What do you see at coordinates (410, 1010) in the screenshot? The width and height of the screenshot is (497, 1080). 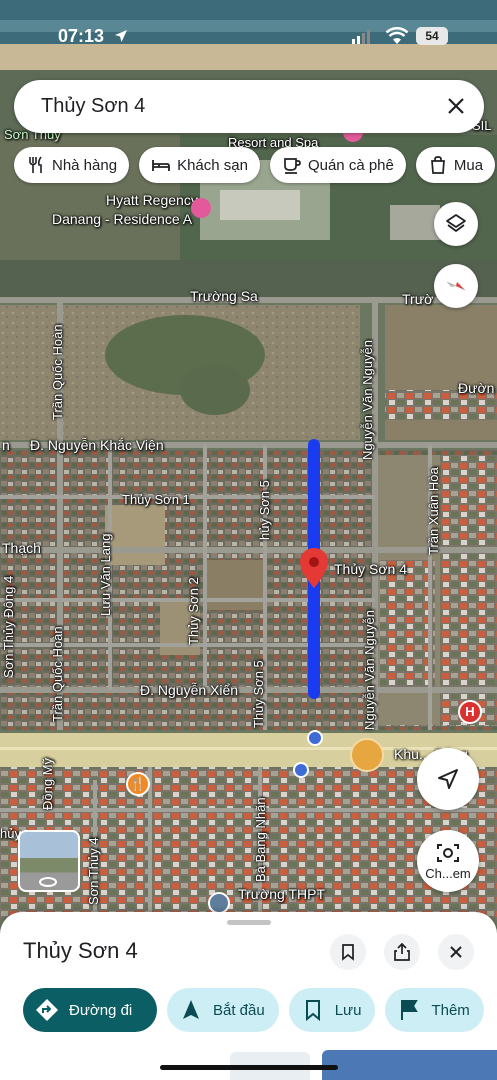 I see `flag-icon` at bounding box center [410, 1010].